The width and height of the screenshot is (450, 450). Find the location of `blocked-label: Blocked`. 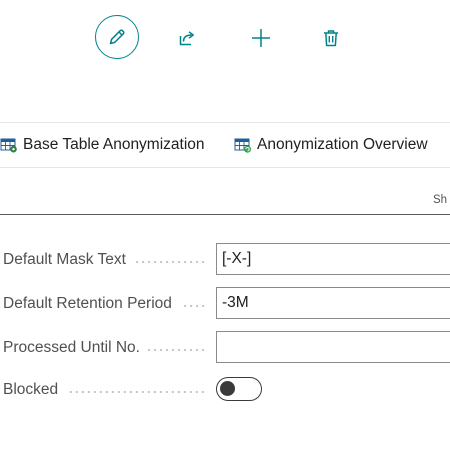

blocked-label: Blocked is located at coordinates (105, 390).